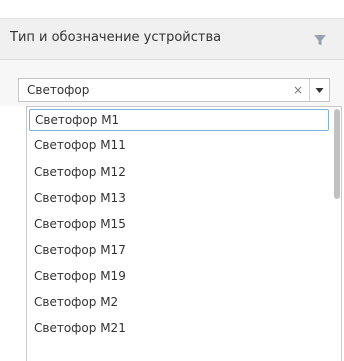 The image size is (344, 361). What do you see at coordinates (298, 90) in the screenshot?
I see `clear-icon: ×` at bounding box center [298, 90].